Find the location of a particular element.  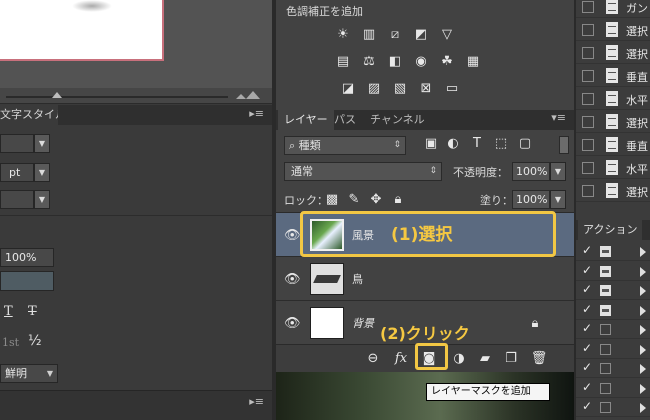

canvas-area is located at coordinates (136, 44).